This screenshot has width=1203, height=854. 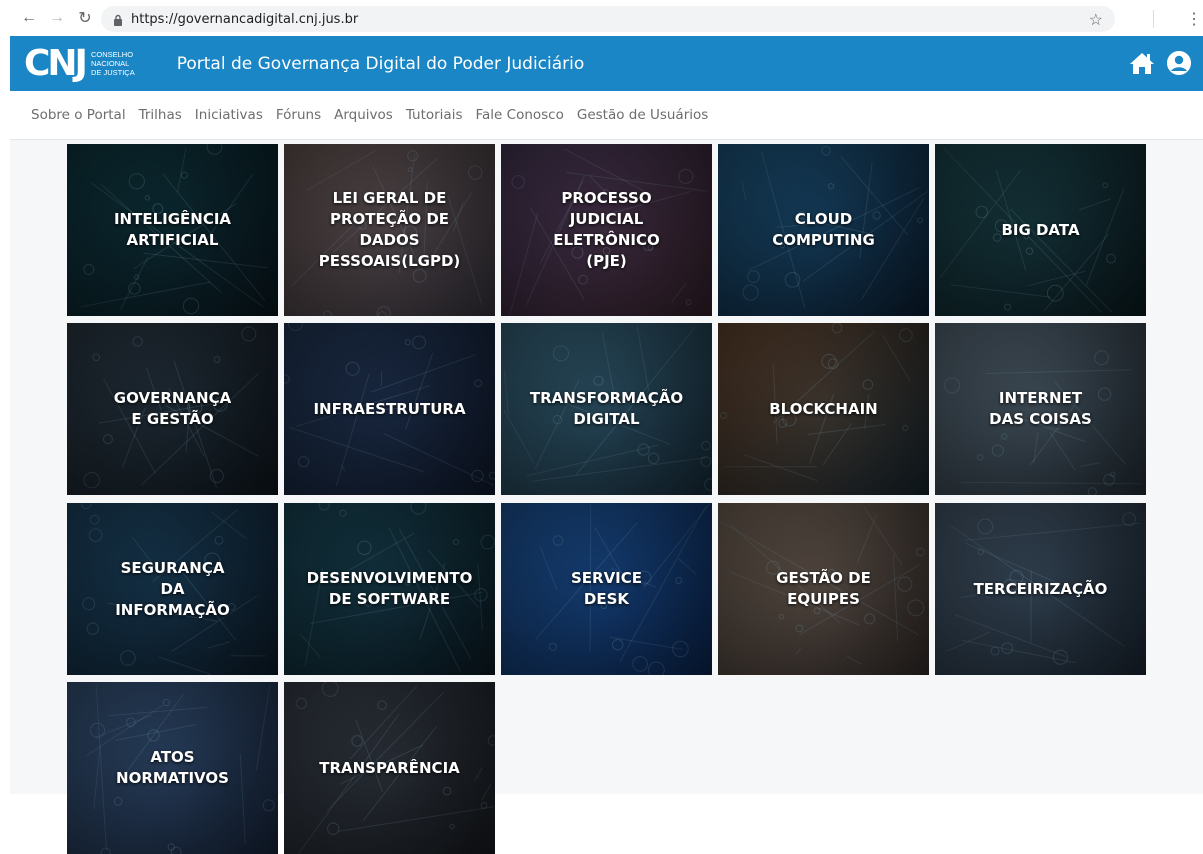 I want to click on logo-text: Conselho Nacional de Justiça, so click(x=113, y=63).